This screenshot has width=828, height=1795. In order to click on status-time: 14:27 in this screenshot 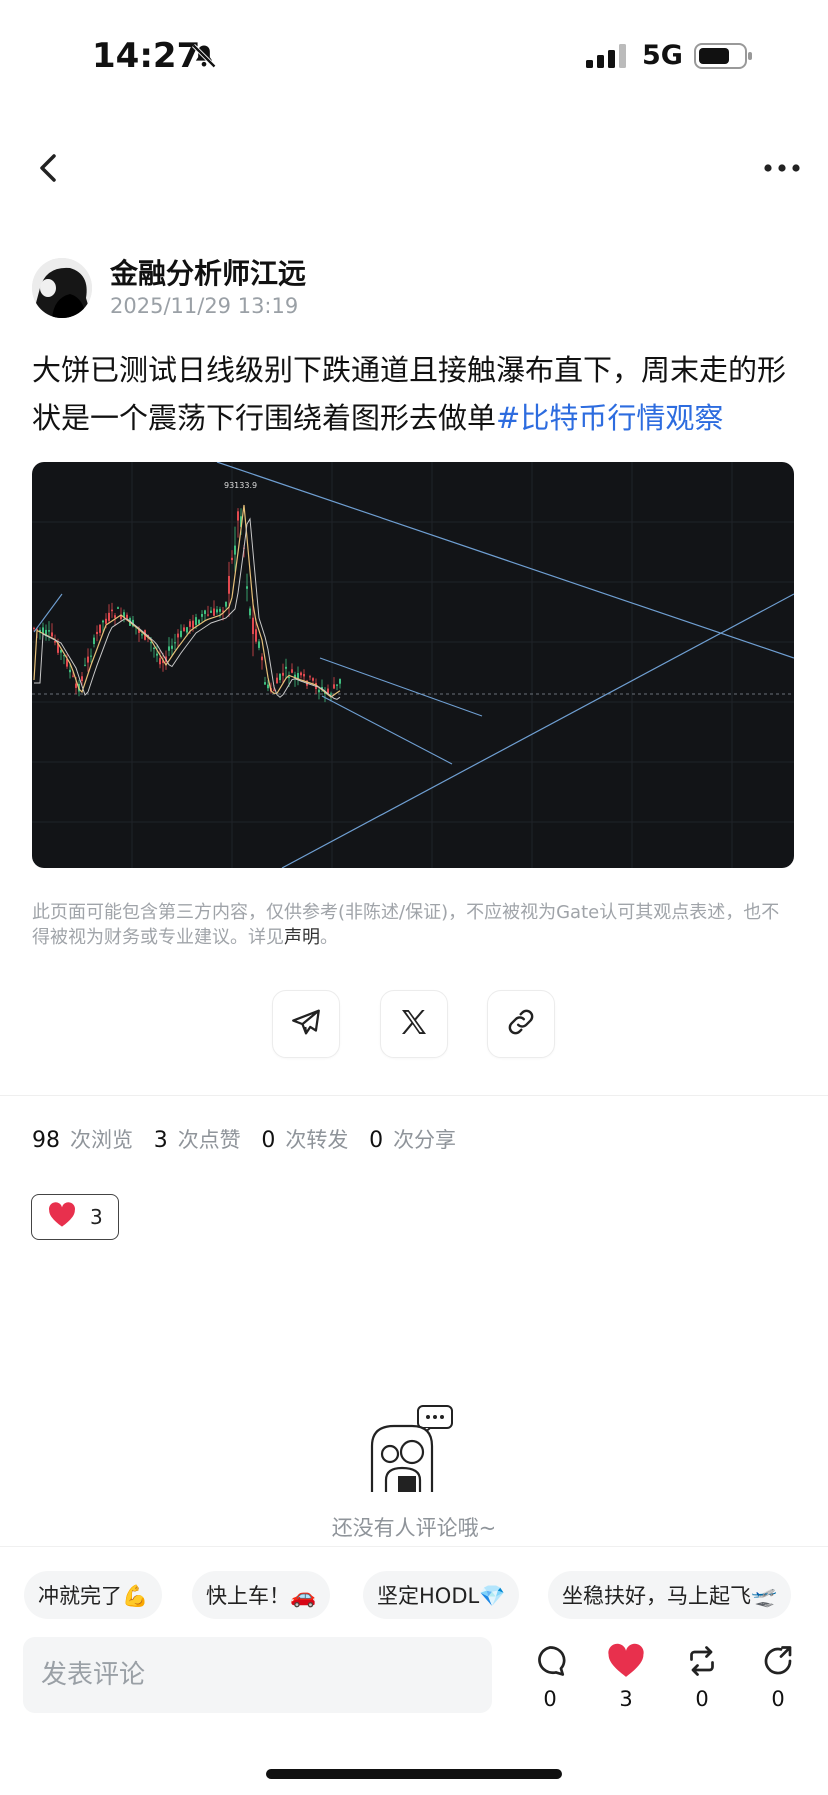, I will do `click(146, 56)`.